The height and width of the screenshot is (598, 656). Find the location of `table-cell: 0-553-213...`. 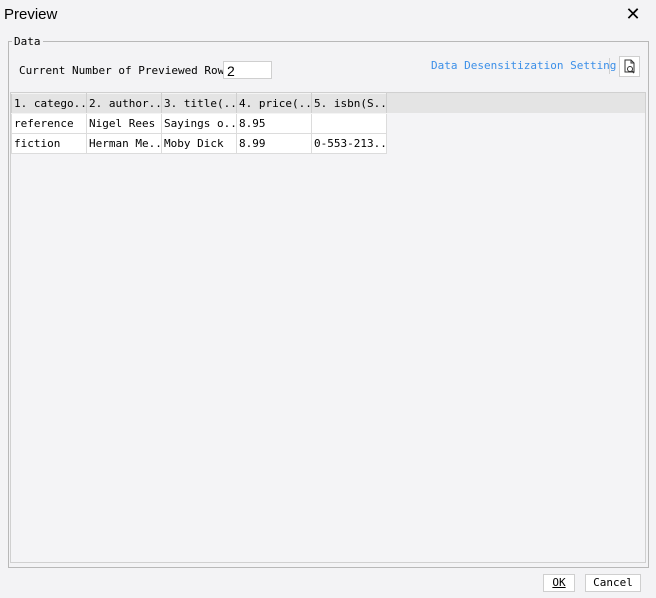

table-cell: 0-553-213... is located at coordinates (349, 143).